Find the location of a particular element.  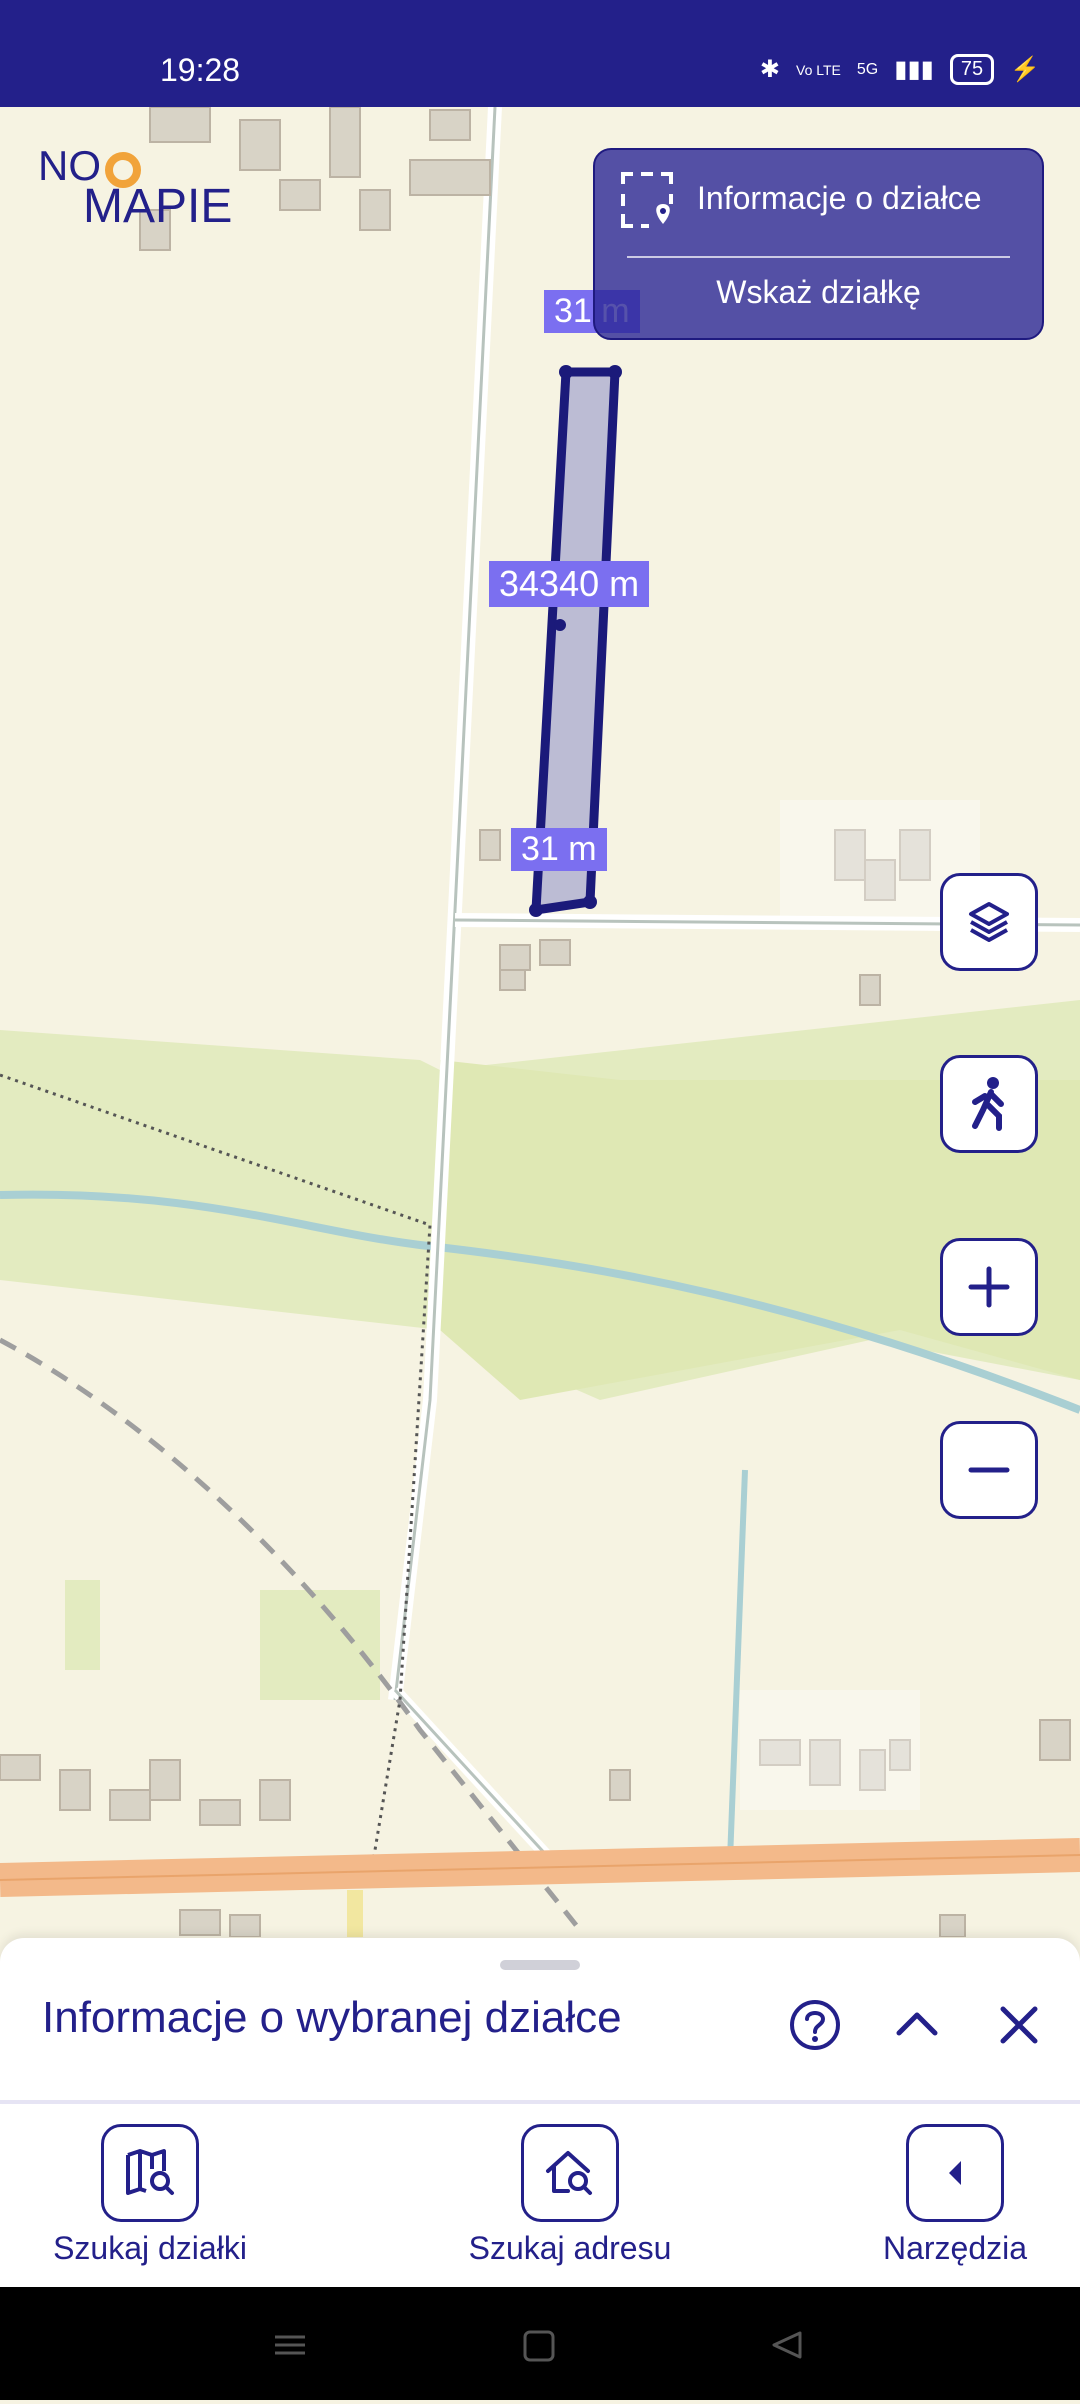

layers-icon is located at coordinates (989, 922).